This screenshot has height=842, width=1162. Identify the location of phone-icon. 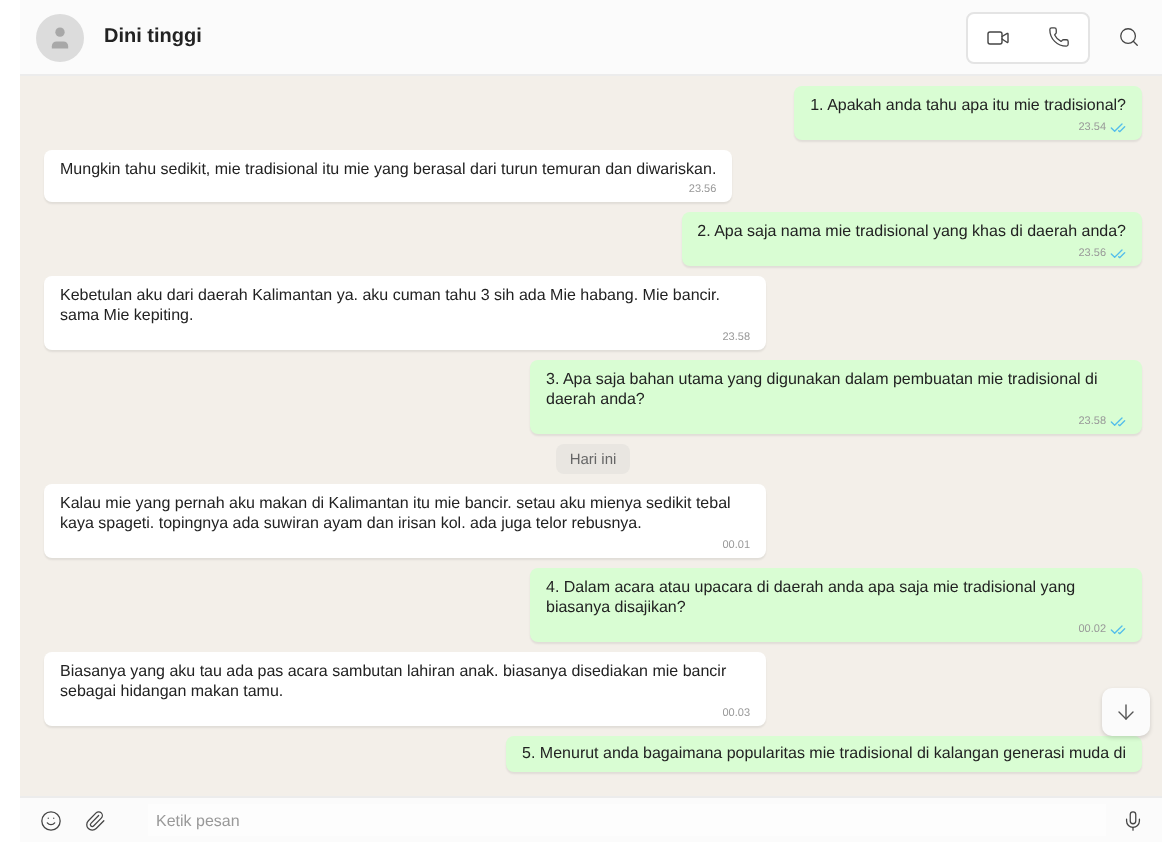
(1058, 37).